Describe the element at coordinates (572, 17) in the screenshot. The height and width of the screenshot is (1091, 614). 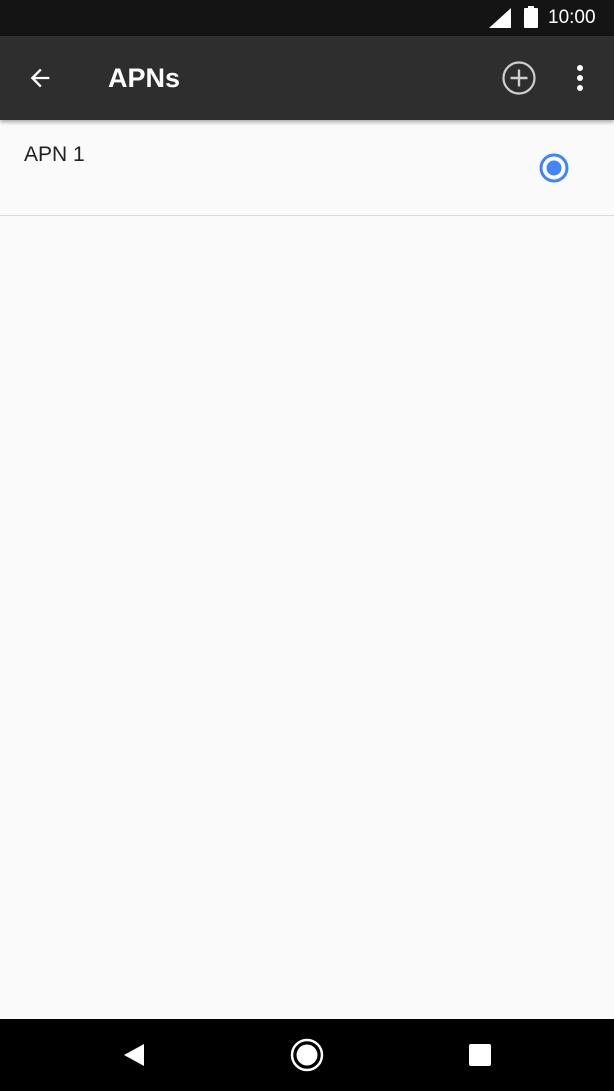
I see `status-clock: 10:00` at that location.